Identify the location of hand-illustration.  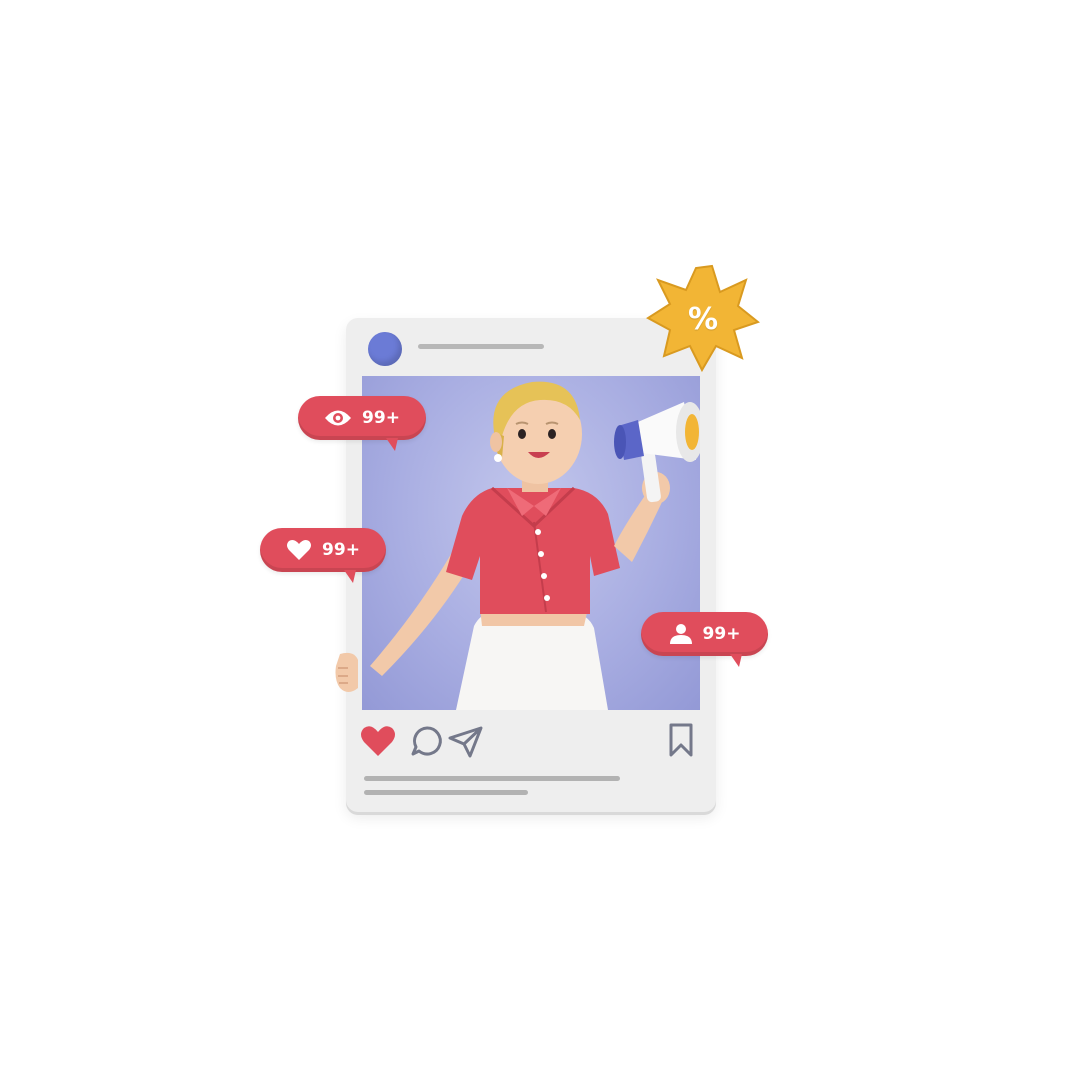
(346, 672).